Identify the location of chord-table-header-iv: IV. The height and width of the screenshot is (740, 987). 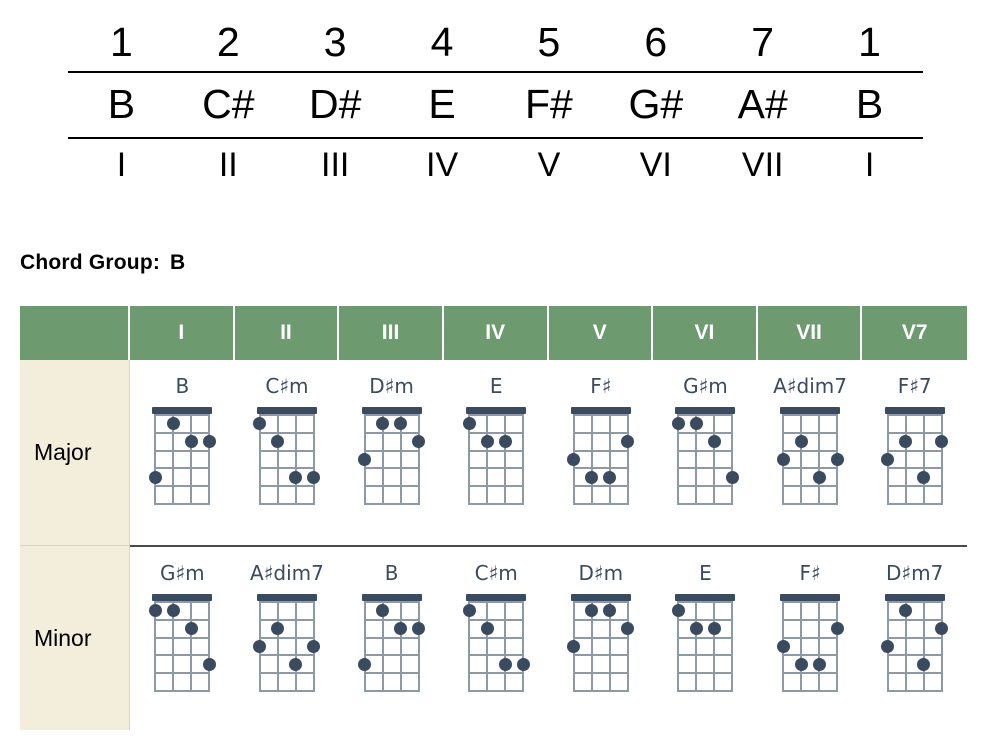
(496, 333).